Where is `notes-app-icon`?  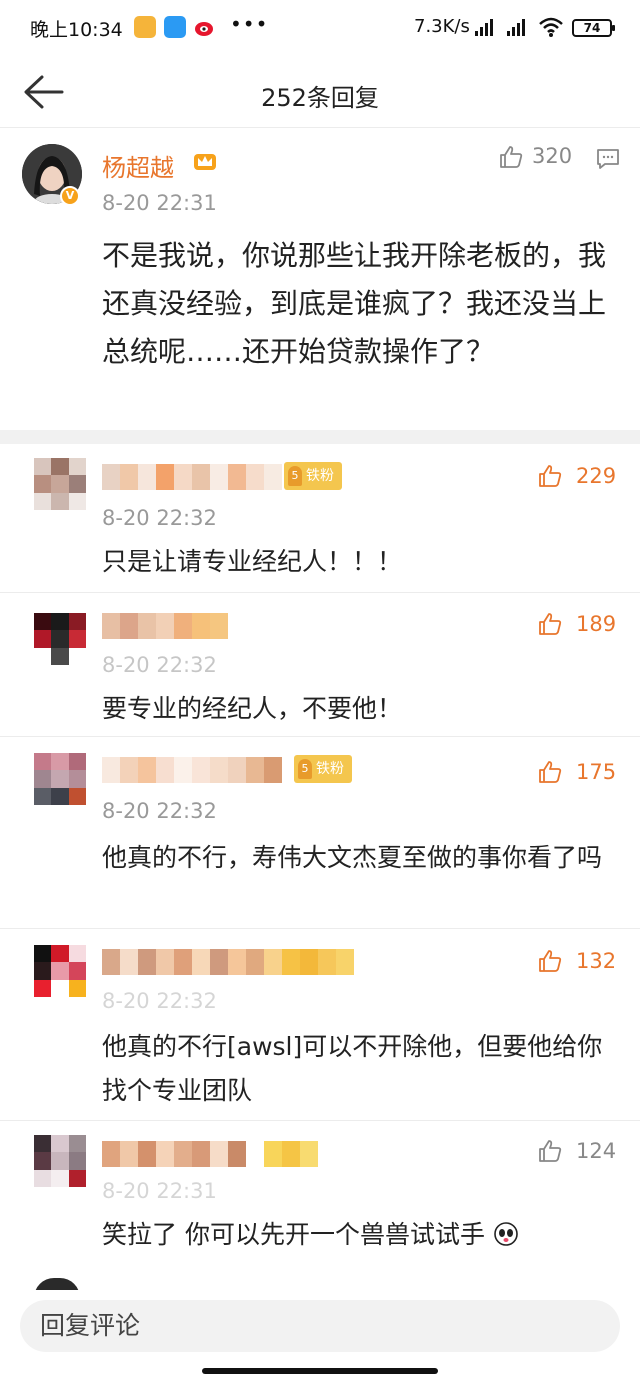 notes-app-icon is located at coordinates (145, 27).